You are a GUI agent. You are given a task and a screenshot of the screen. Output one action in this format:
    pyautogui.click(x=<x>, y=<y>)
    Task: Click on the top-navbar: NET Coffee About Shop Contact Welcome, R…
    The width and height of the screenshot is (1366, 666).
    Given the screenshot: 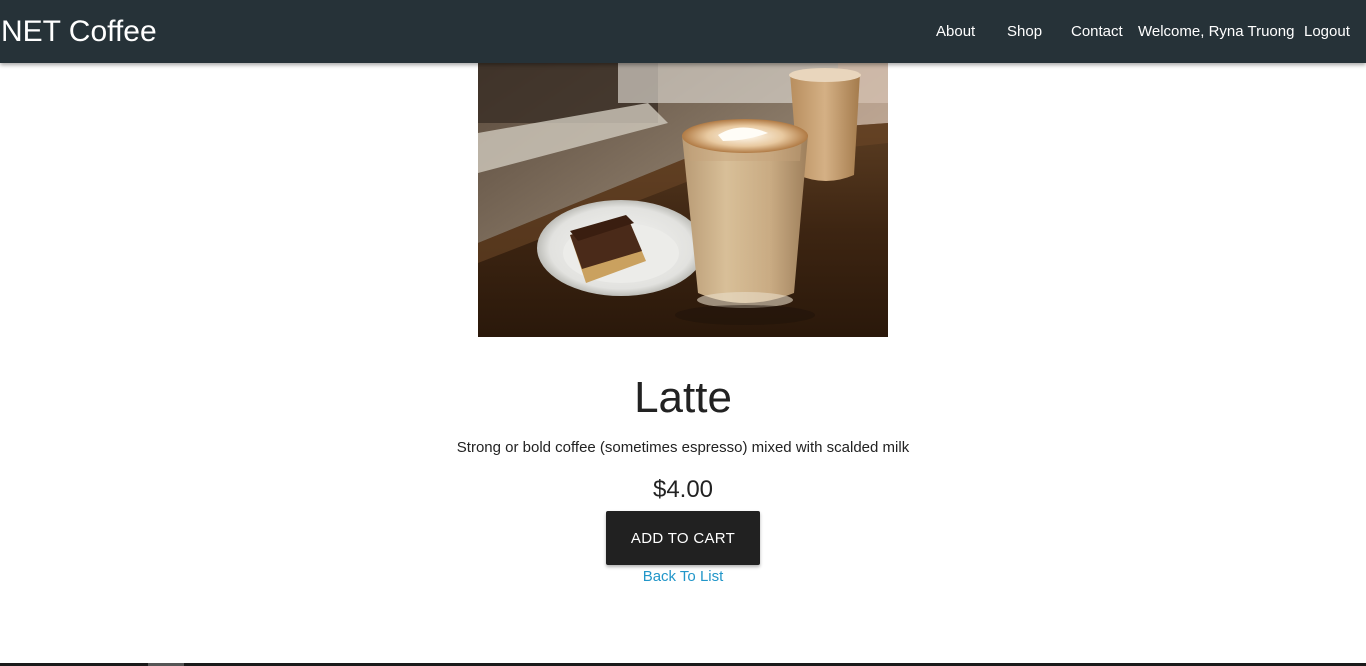 What is the action you would take?
    pyautogui.click(x=683, y=31)
    